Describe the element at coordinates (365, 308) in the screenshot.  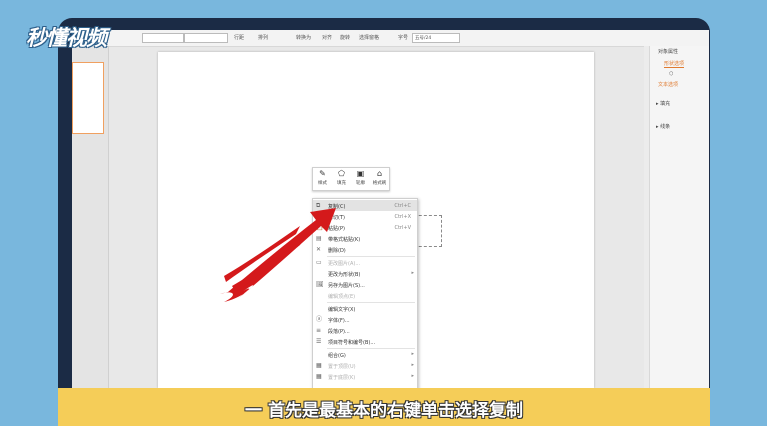
I see `menu-item-edit-text: 编辑文字(X)` at that location.